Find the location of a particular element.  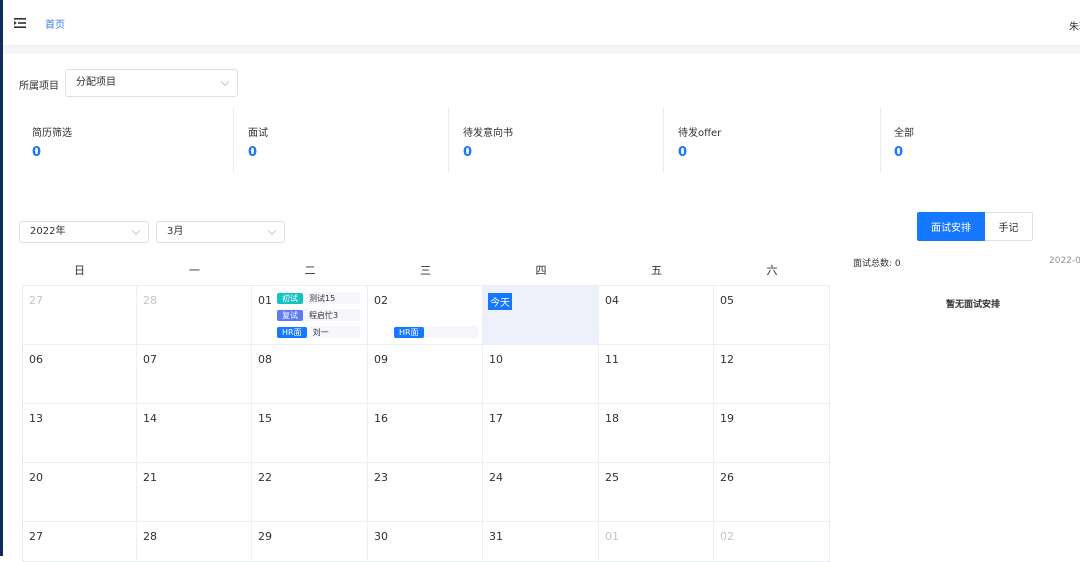

day-number: 18 is located at coordinates (612, 418).